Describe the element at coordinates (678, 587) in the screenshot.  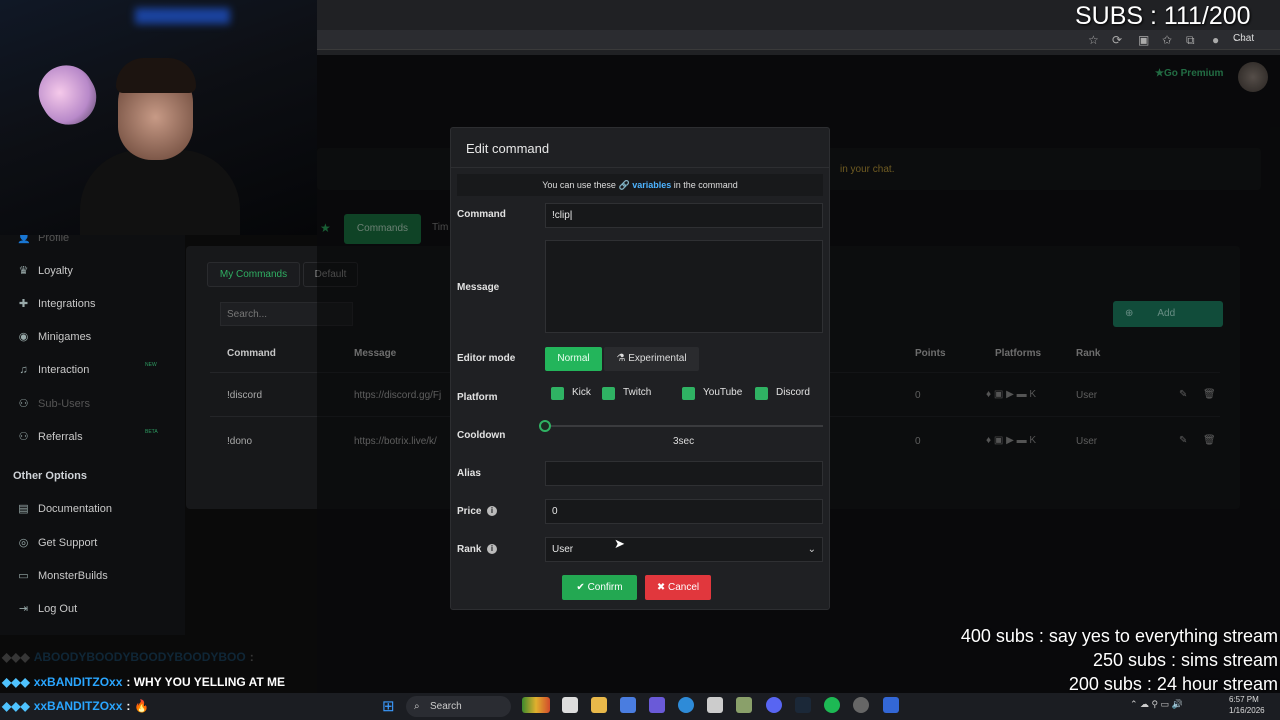
I see `cancel-button: ✖ Cancel` at that location.